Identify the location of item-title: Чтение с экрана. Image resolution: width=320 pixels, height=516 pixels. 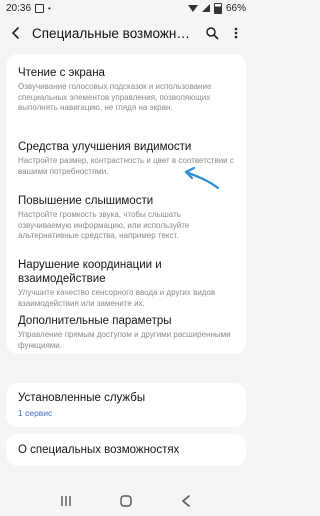
(61, 73).